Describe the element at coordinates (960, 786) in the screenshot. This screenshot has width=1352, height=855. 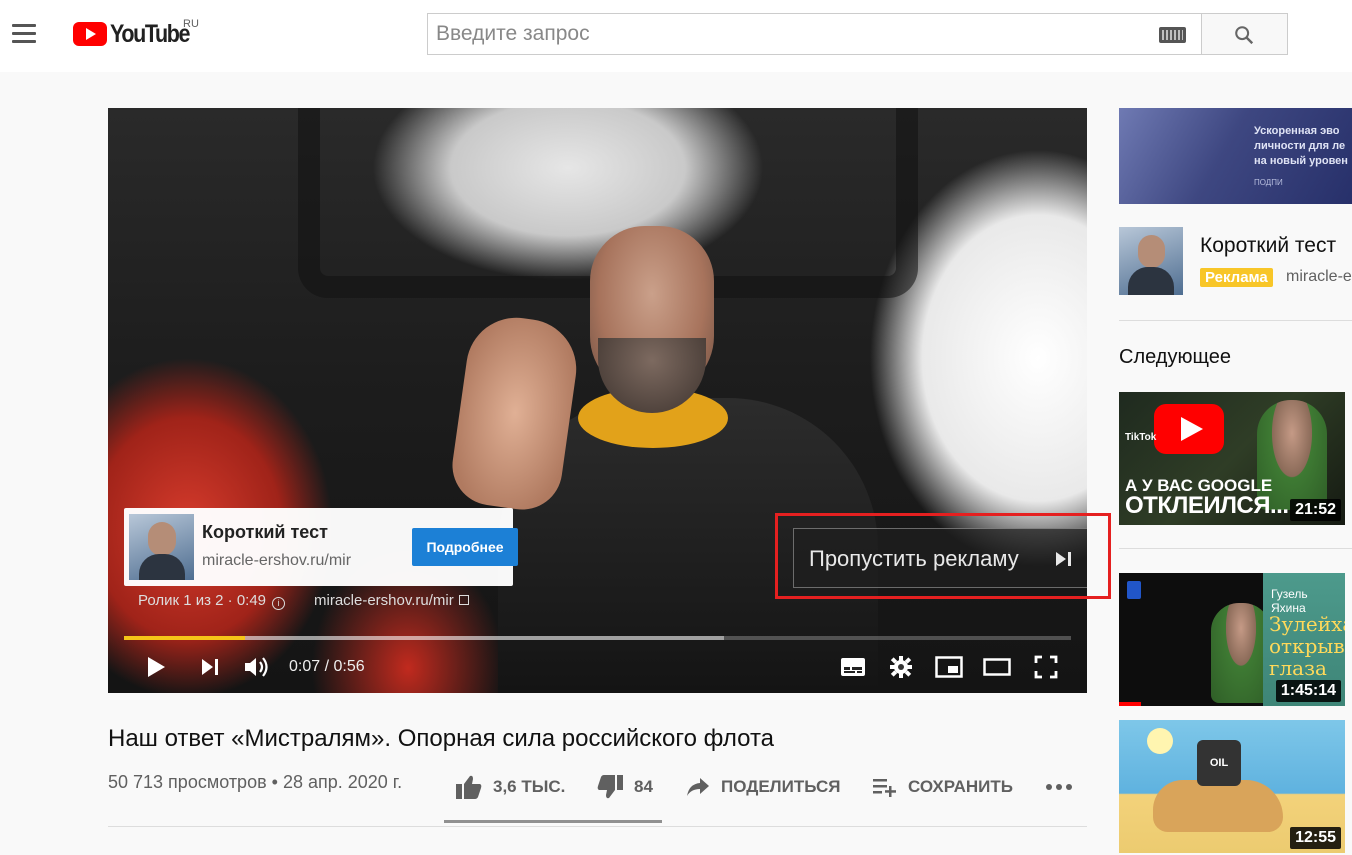
I see `save-label: СОХРАНИТЬ` at that location.